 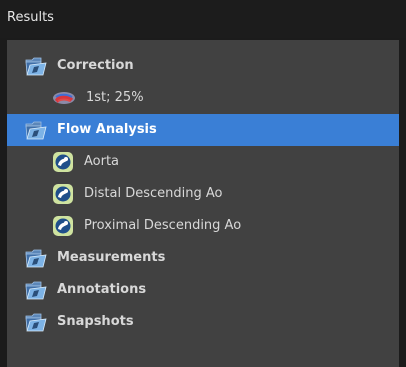 What do you see at coordinates (153, 193) in the screenshot?
I see `tree-item-label: Distal Descending Ao` at bounding box center [153, 193].